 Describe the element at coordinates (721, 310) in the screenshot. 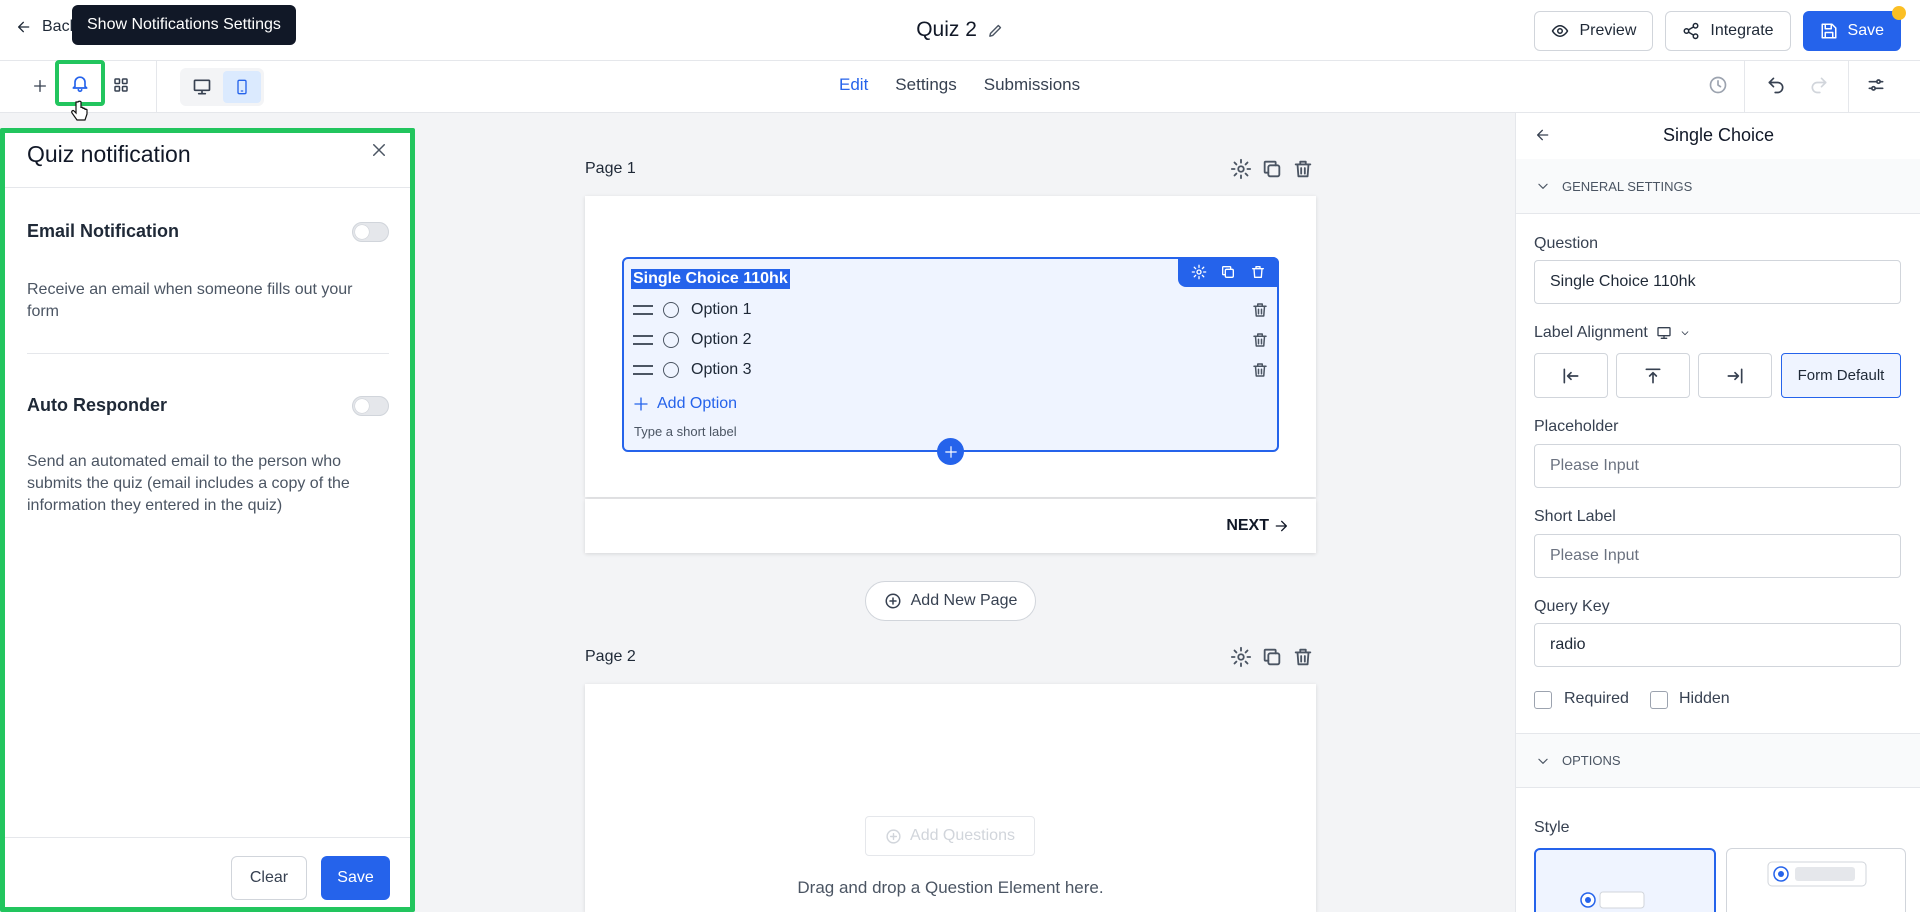

I see `option-label: Option 1` at that location.